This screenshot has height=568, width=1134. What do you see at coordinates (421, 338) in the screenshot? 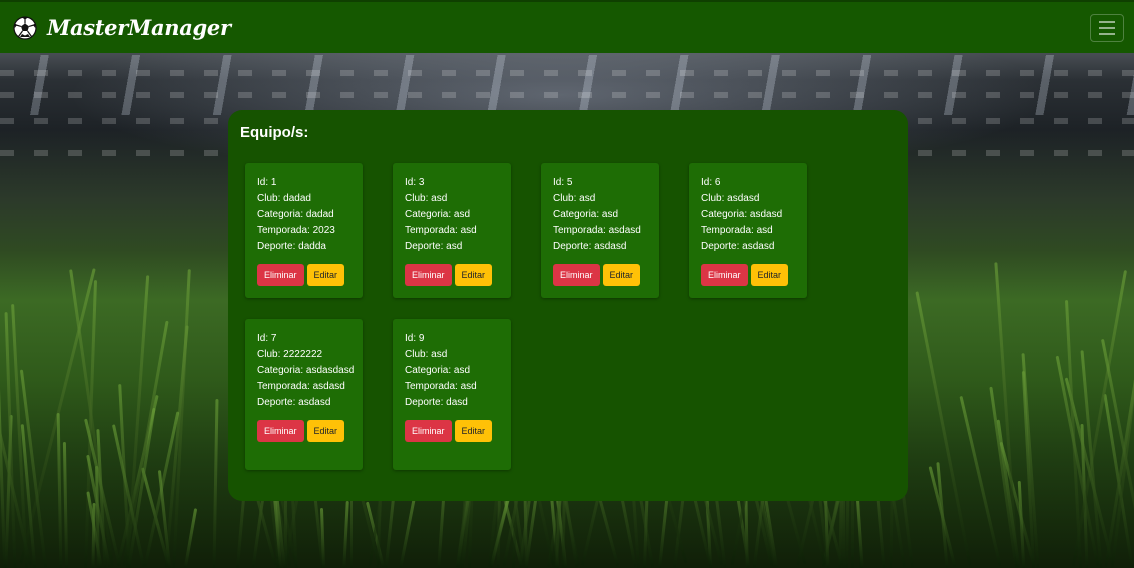
I see `team-id-value: 9` at bounding box center [421, 338].